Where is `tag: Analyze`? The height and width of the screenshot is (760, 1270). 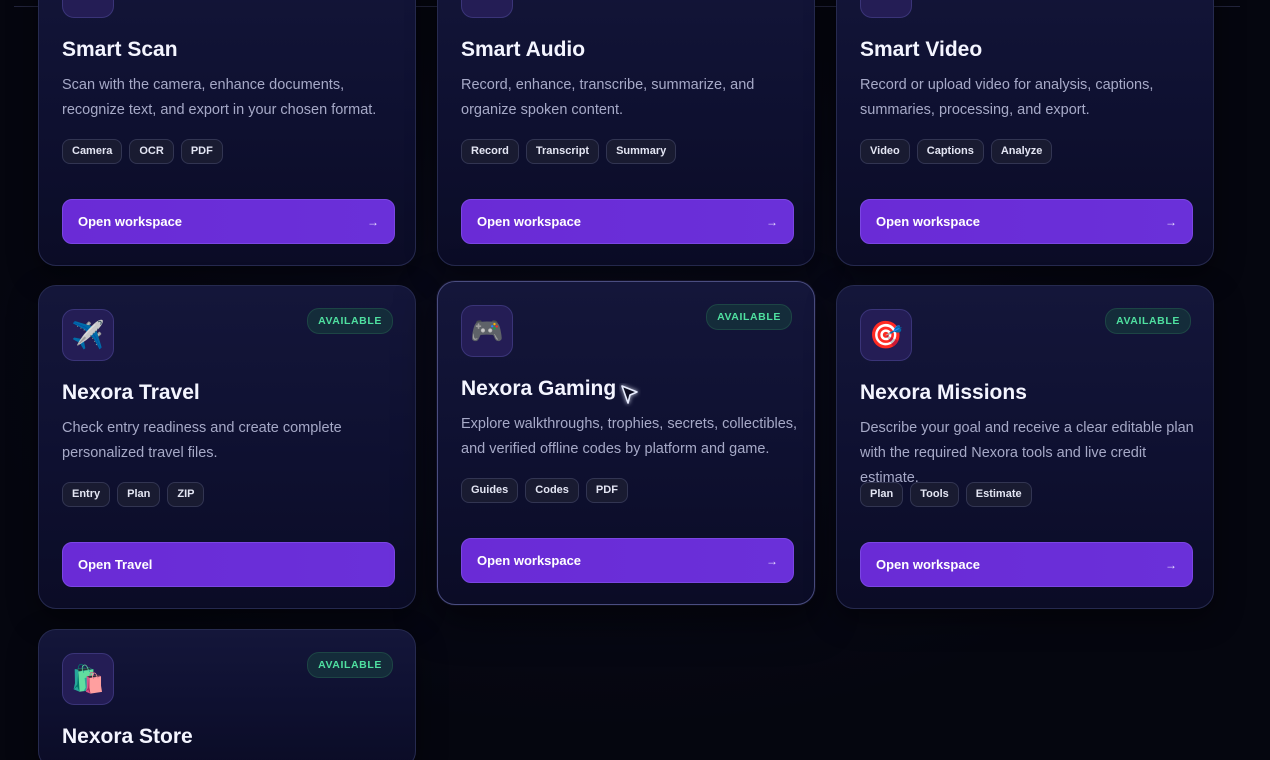
tag: Analyze is located at coordinates (1021, 151).